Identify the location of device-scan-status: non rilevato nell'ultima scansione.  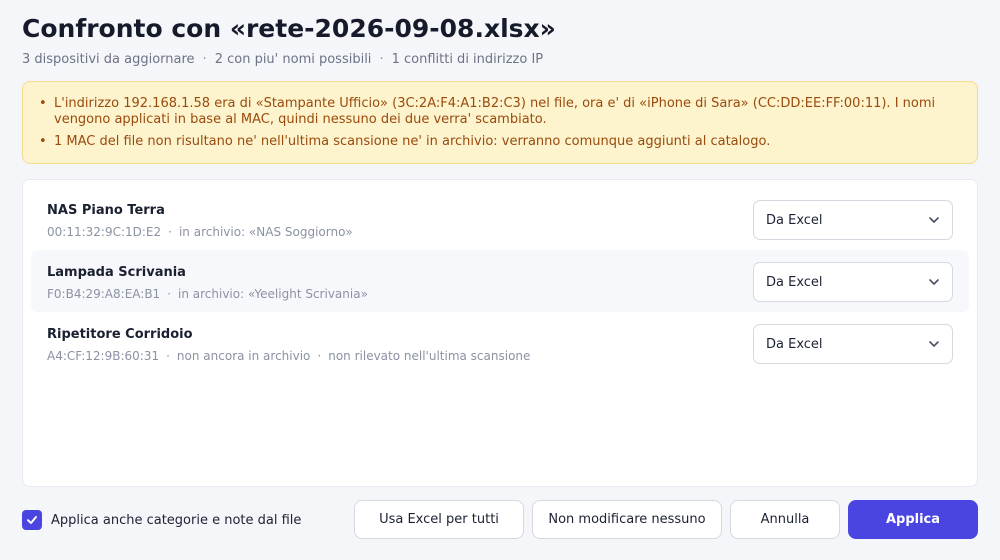
(429, 356).